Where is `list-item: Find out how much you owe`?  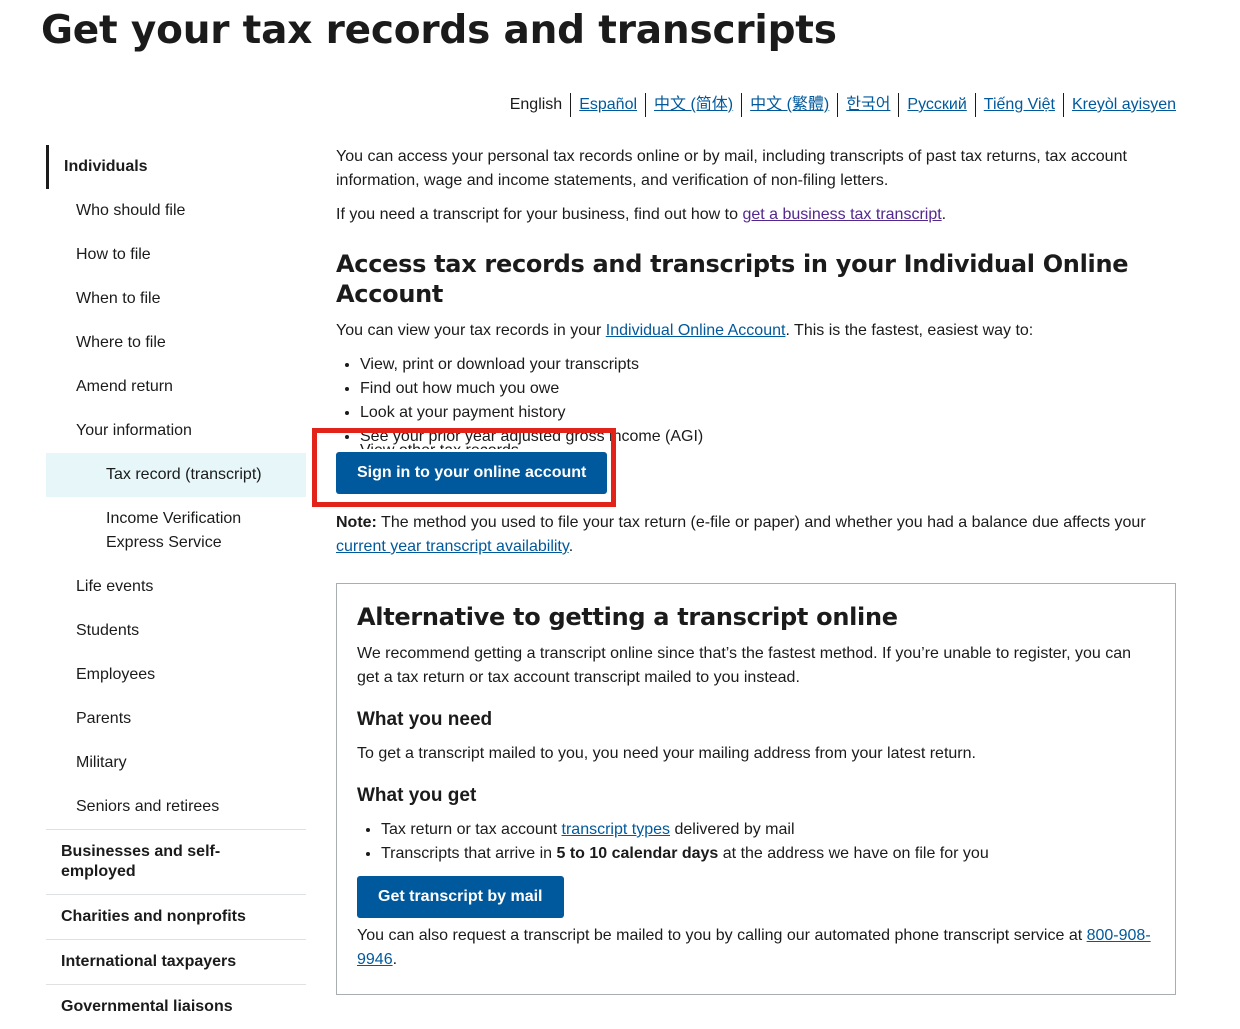 list-item: Find out how much you owe is located at coordinates (768, 389).